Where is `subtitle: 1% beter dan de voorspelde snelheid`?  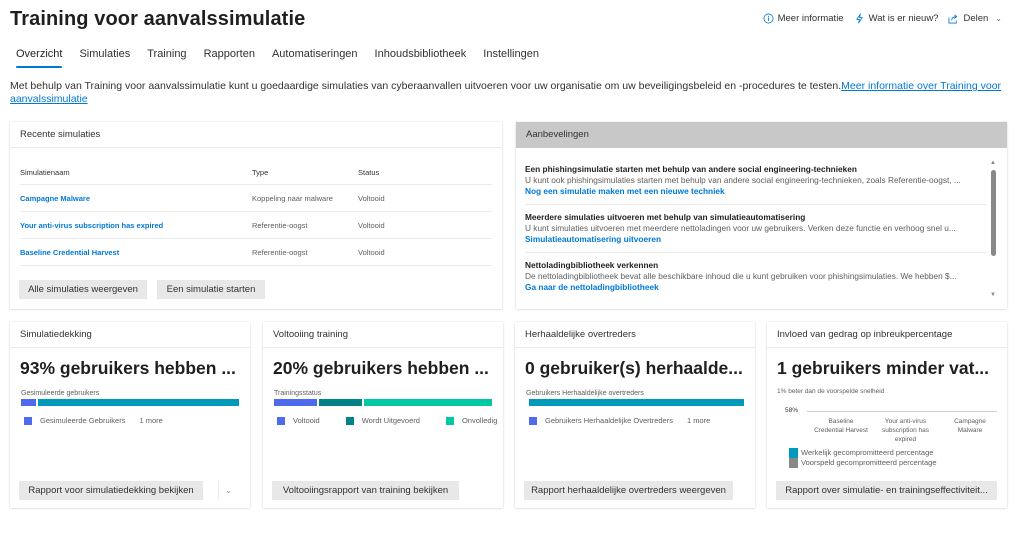 subtitle: 1% beter dan de voorspelde snelheid is located at coordinates (831, 391).